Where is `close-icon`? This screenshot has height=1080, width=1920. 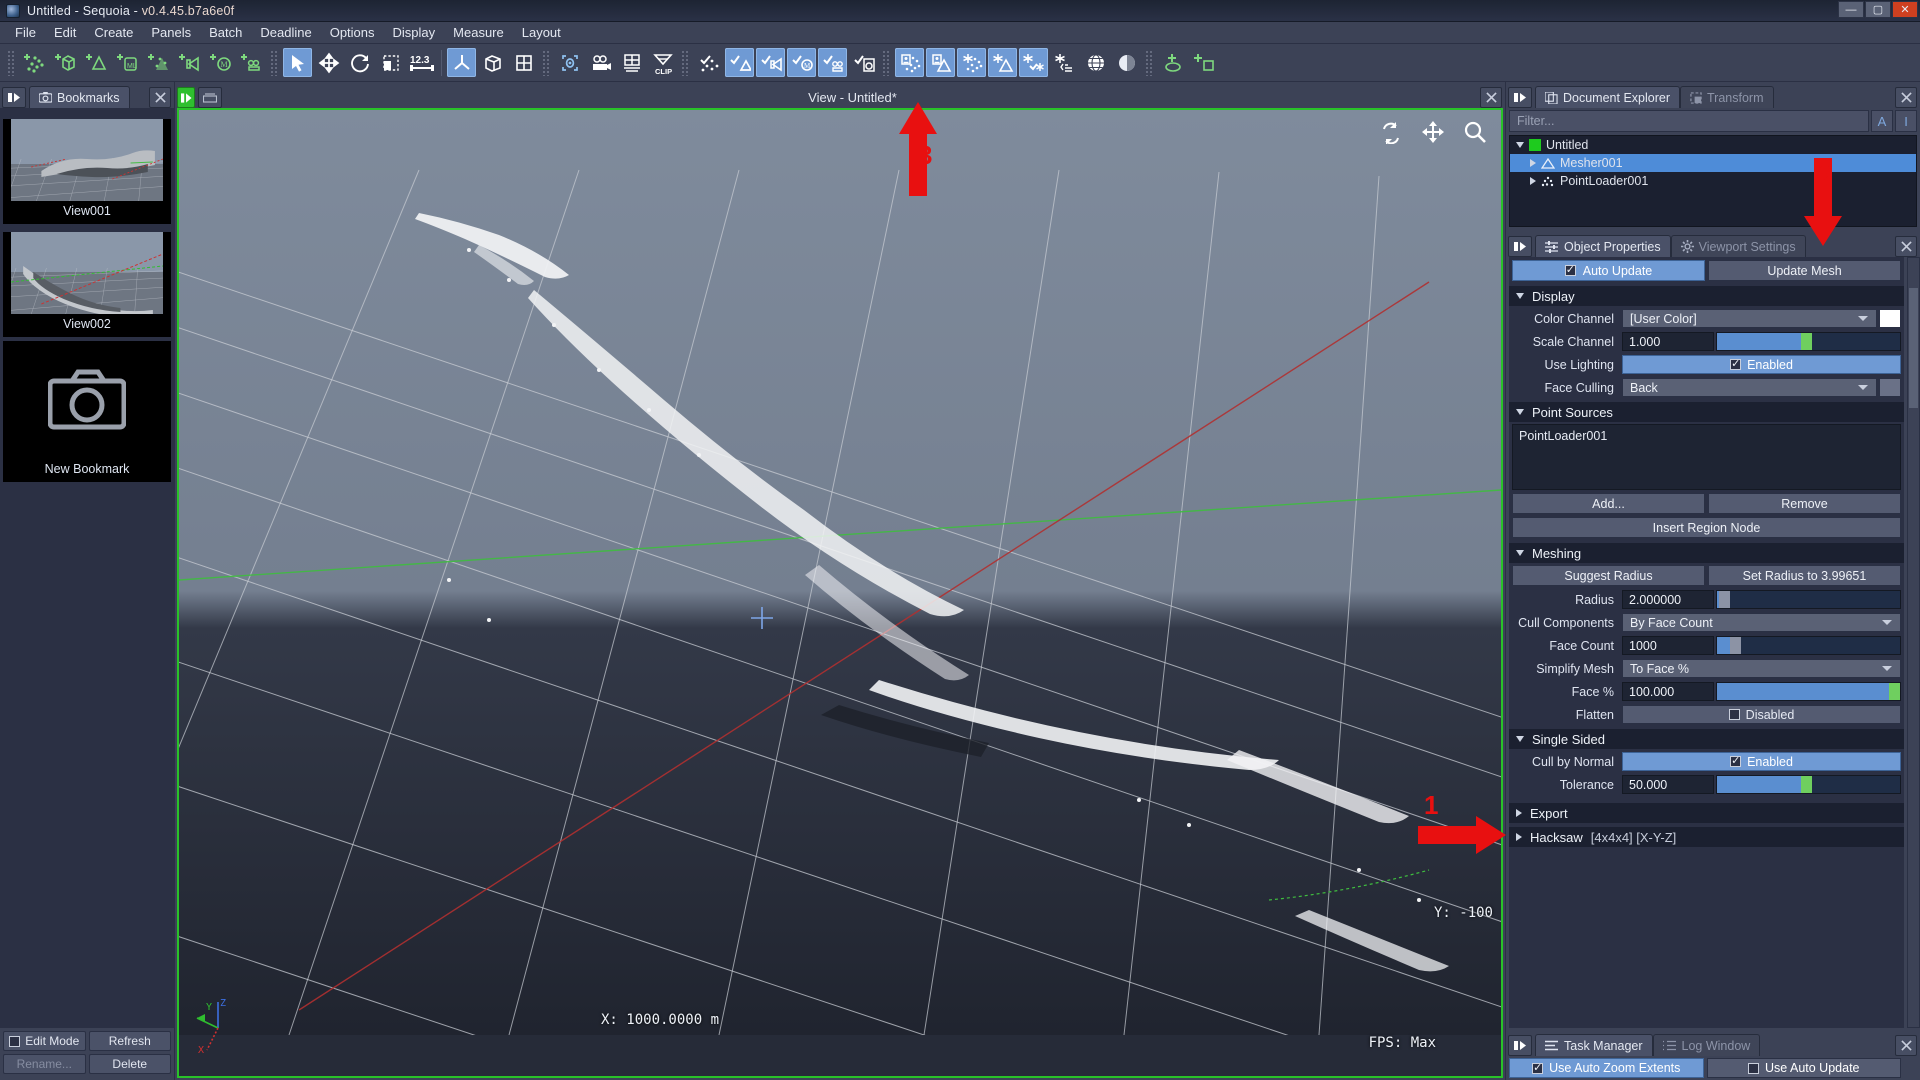 close-icon is located at coordinates (160, 97).